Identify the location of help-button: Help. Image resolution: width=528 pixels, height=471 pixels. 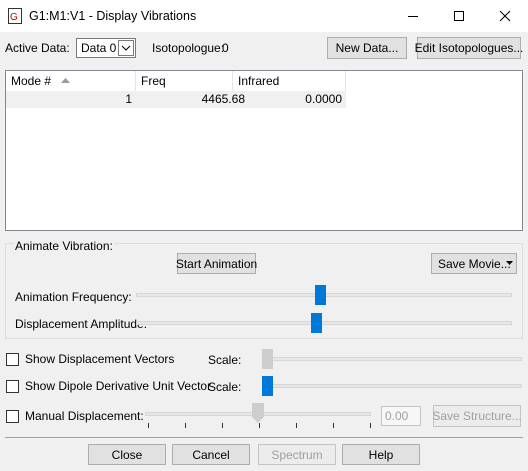
(381, 454).